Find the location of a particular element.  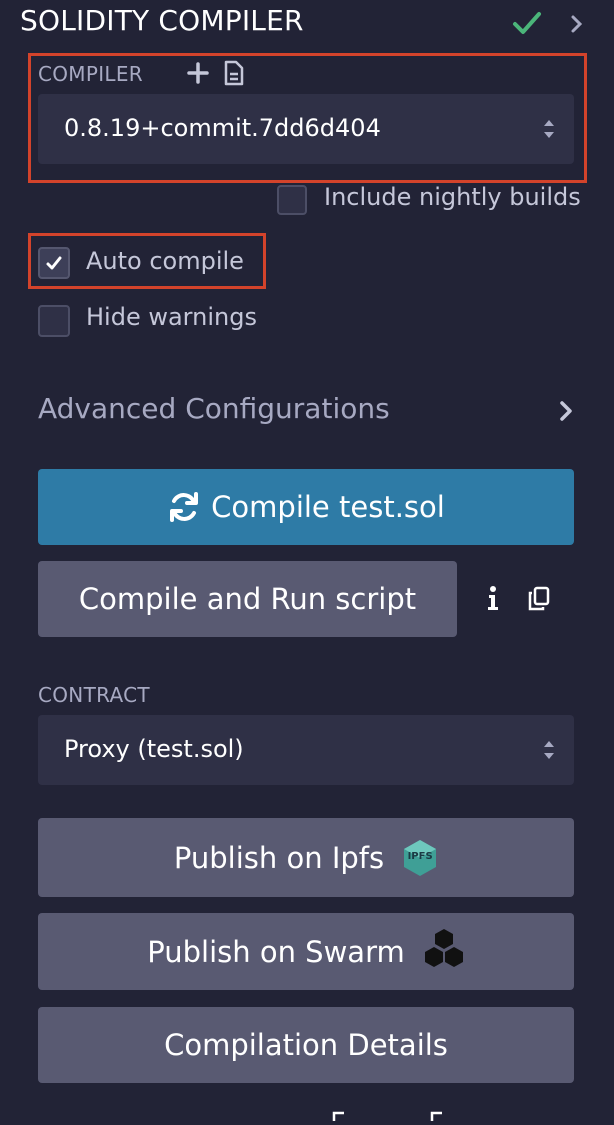

compile-button: Compile test.sol is located at coordinates (306, 507).